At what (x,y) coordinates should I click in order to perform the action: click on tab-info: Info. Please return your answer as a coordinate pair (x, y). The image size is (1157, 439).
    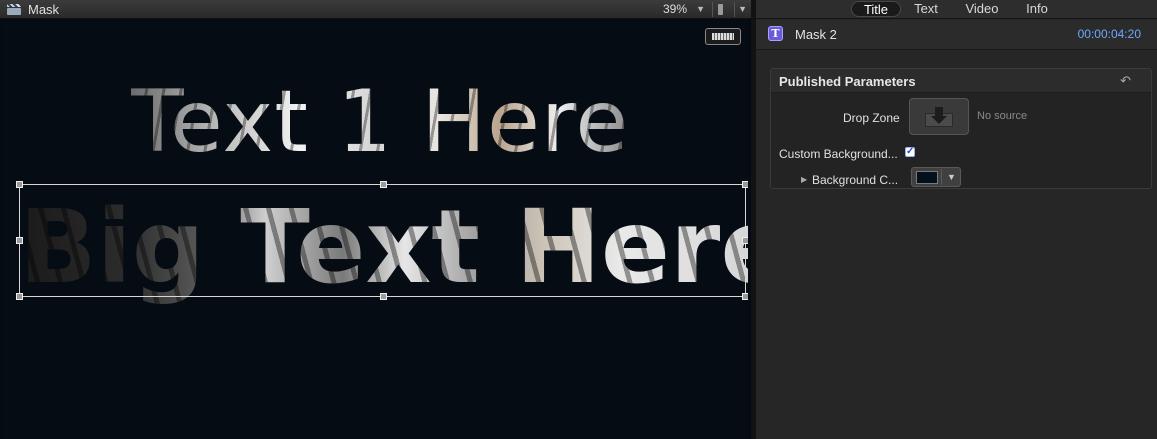
    Looking at the image, I should click on (1037, 9).